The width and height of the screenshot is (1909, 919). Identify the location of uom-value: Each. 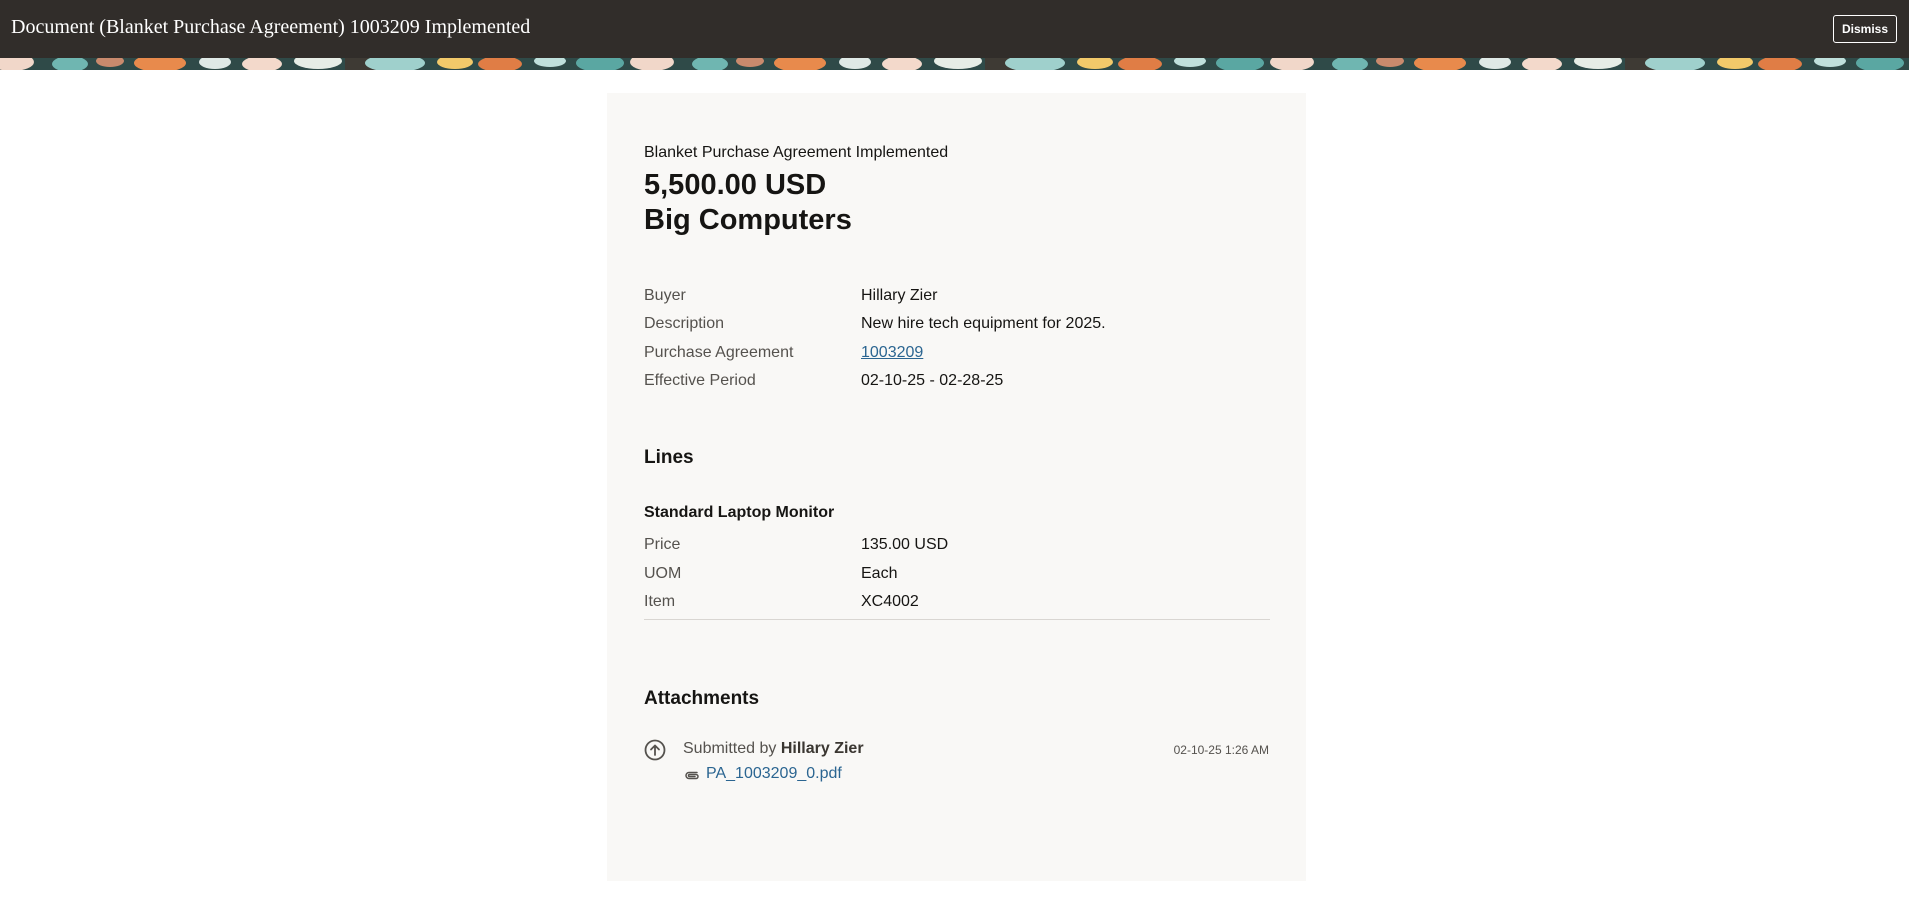
(879, 573).